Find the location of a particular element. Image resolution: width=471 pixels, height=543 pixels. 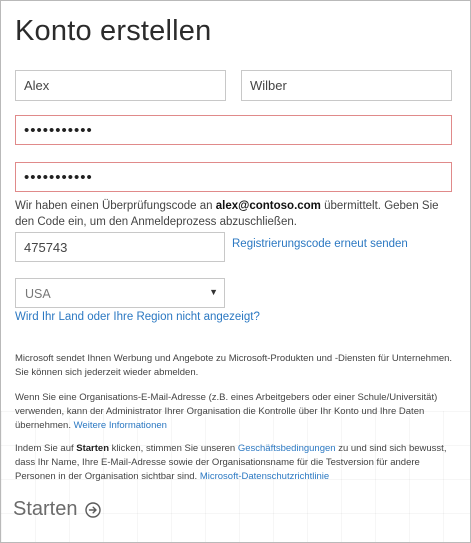

last-name-input is located at coordinates (346, 85).